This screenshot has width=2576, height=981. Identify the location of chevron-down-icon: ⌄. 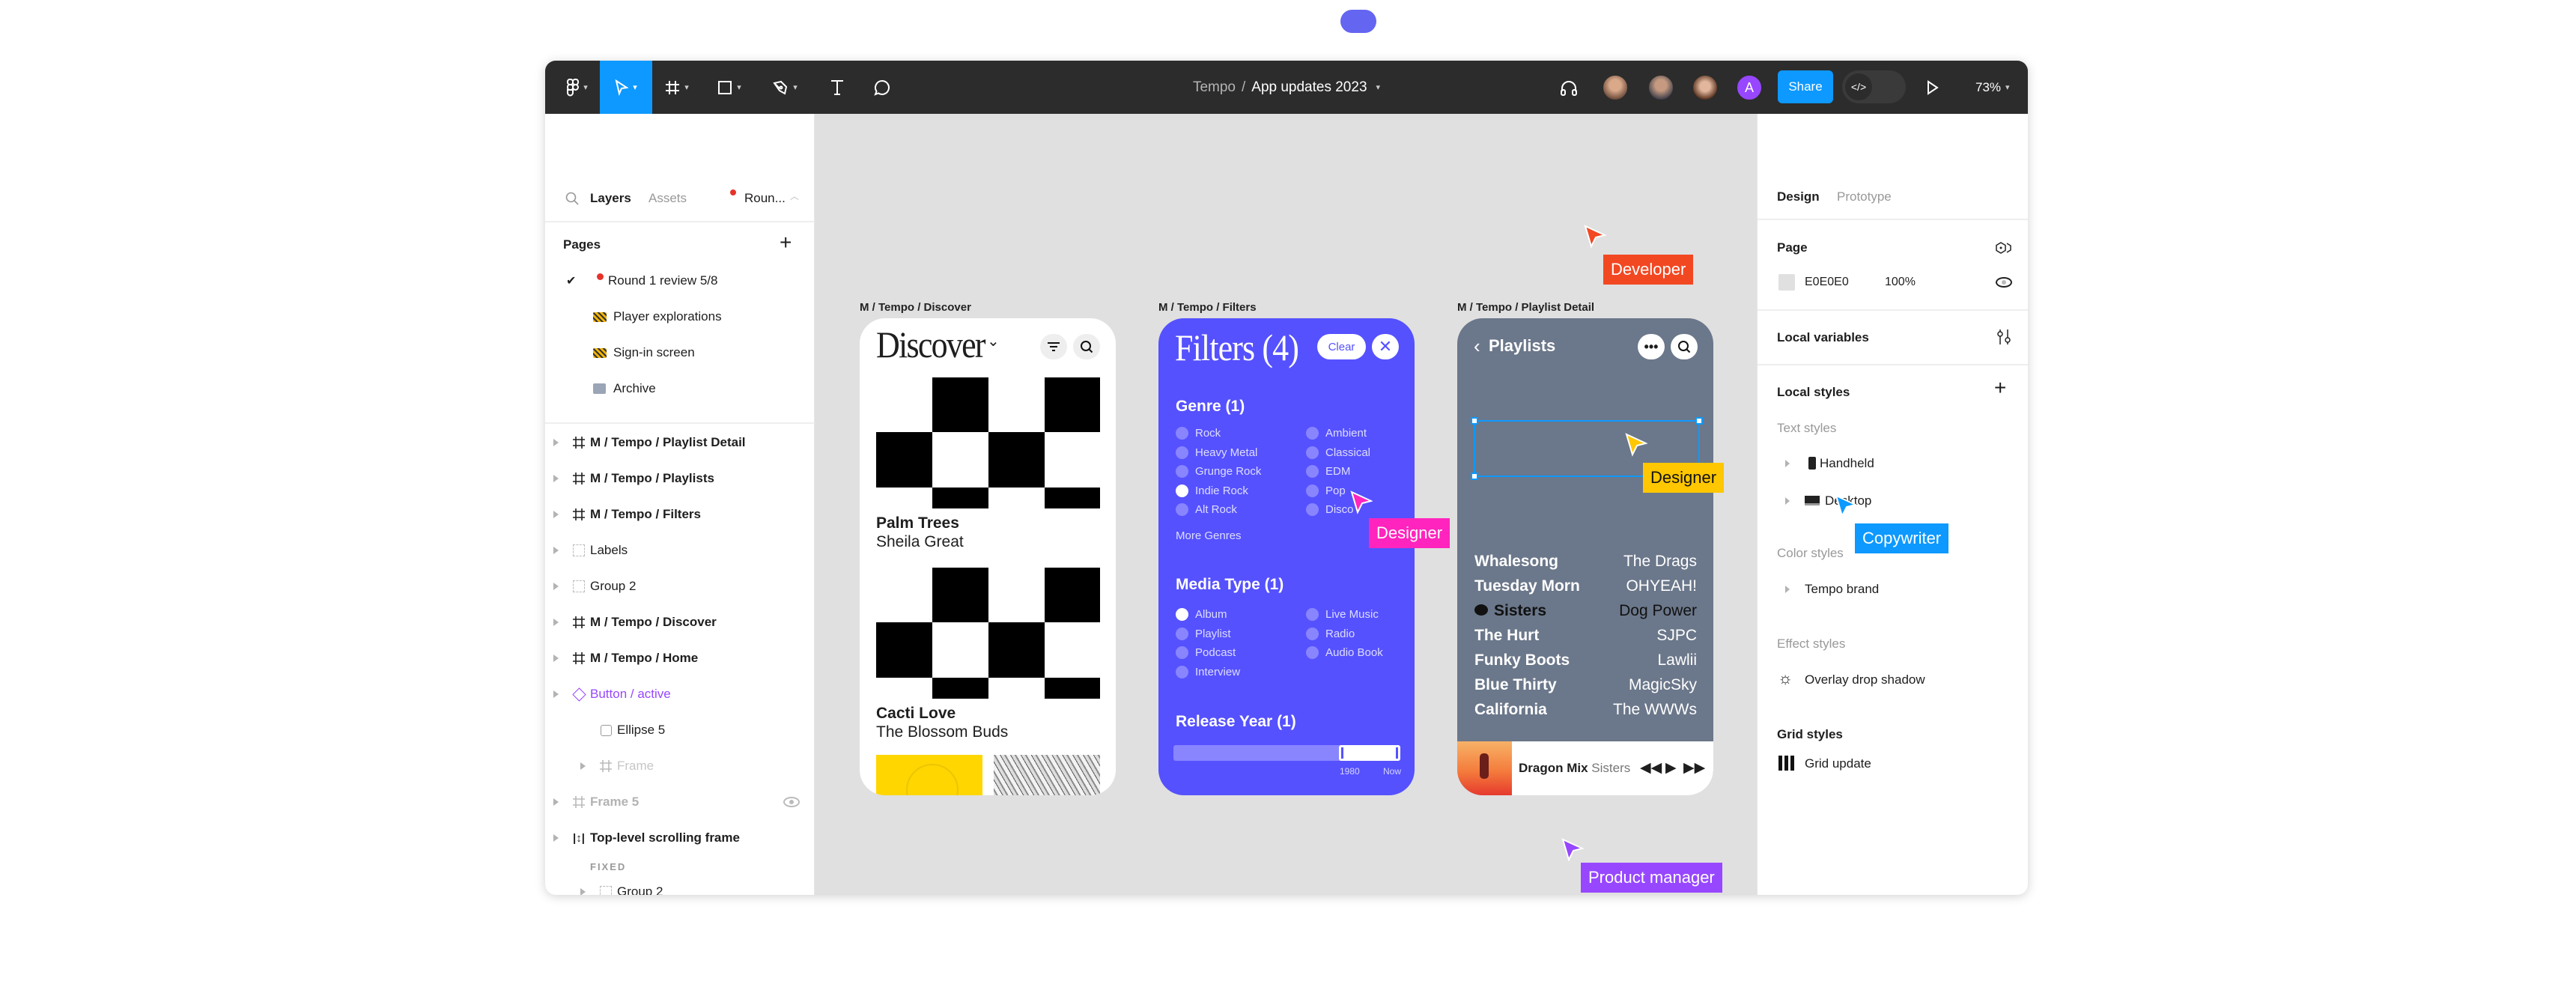
(993, 341).